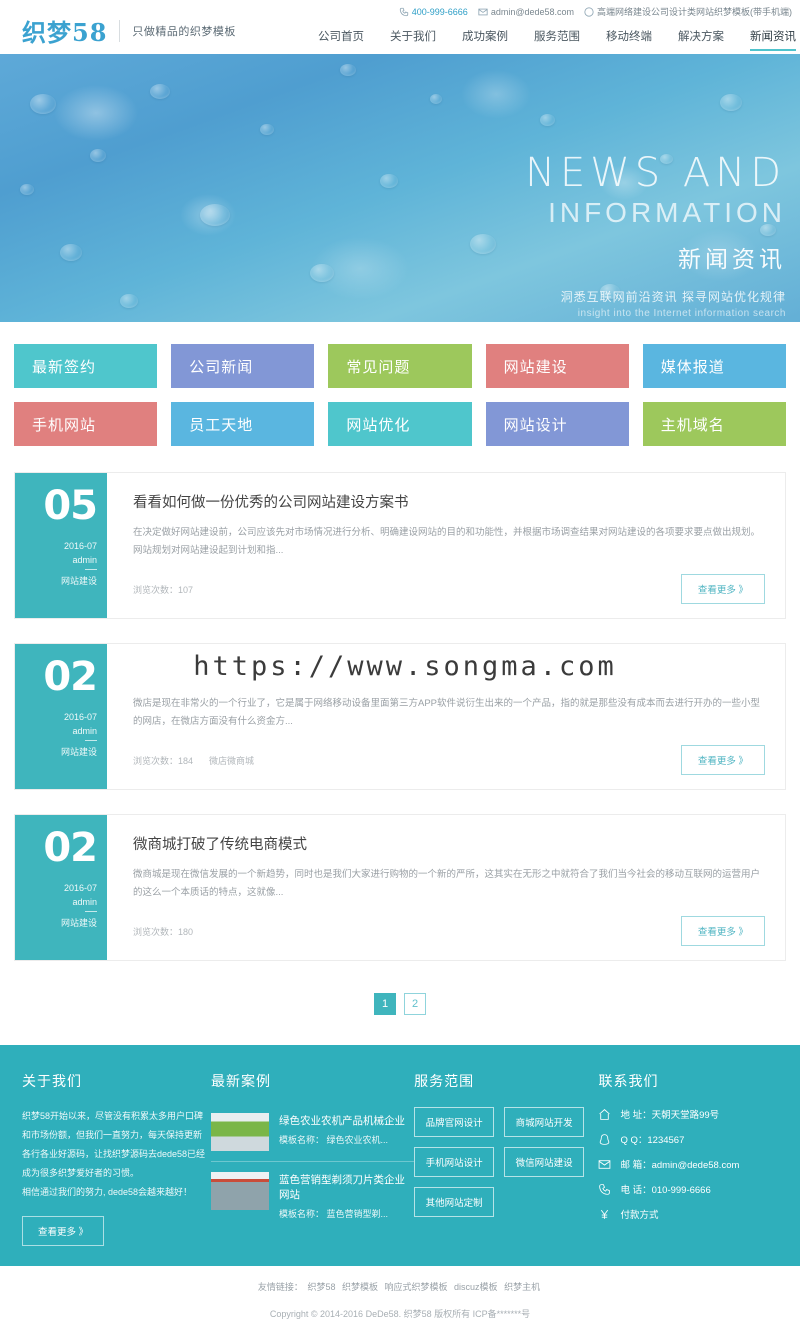 This screenshot has width=800, height=1339. I want to click on contact-phone-text: 电 话：010-999-6666, so click(665, 1191).